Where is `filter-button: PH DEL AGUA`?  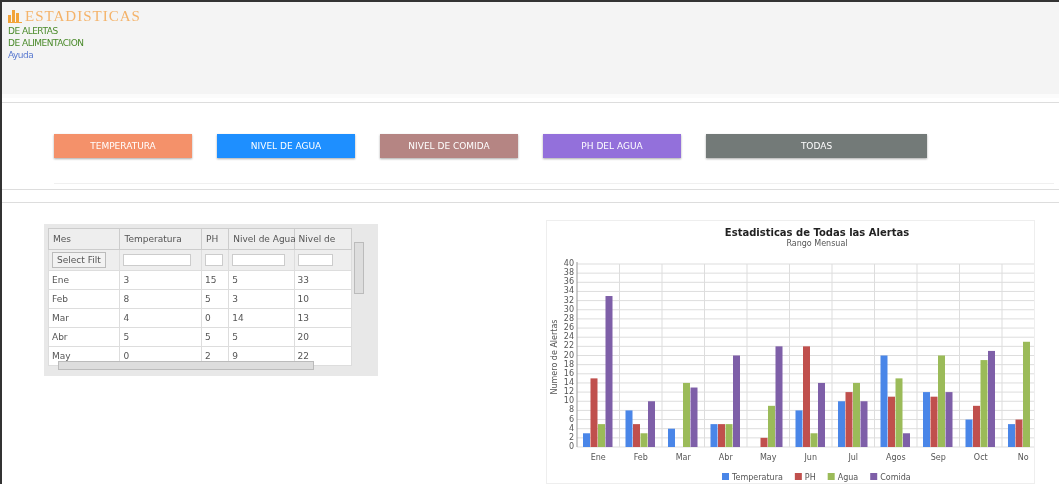
filter-button: PH DEL AGUA is located at coordinates (612, 146).